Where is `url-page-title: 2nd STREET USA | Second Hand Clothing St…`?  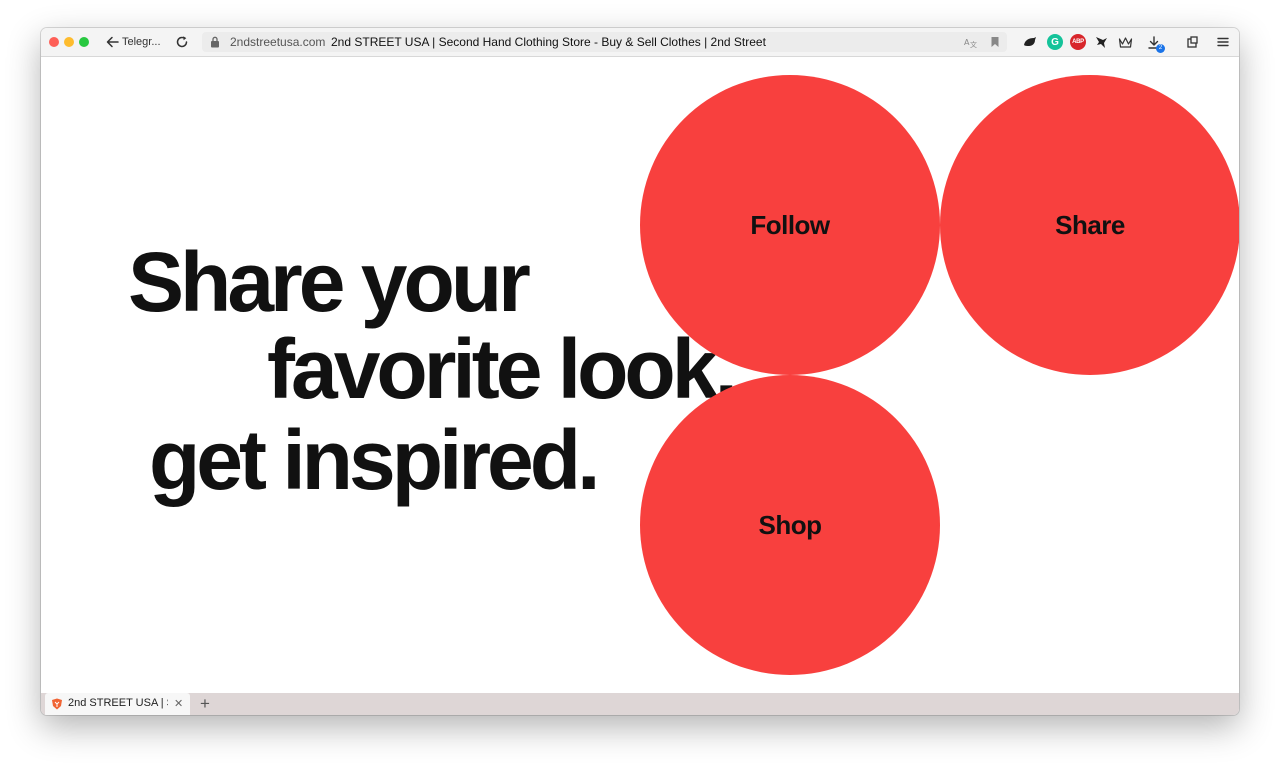
url-page-title: 2nd STREET USA | Second Hand Clothing St… is located at coordinates (548, 42).